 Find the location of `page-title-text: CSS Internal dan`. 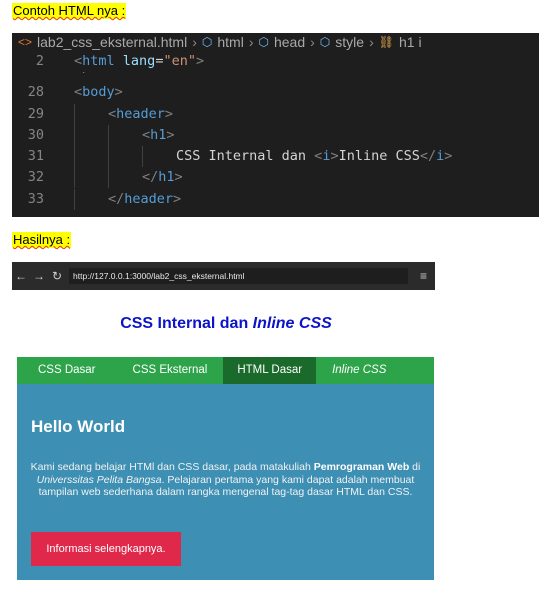

page-title-text: CSS Internal dan is located at coordinates (186, 323).